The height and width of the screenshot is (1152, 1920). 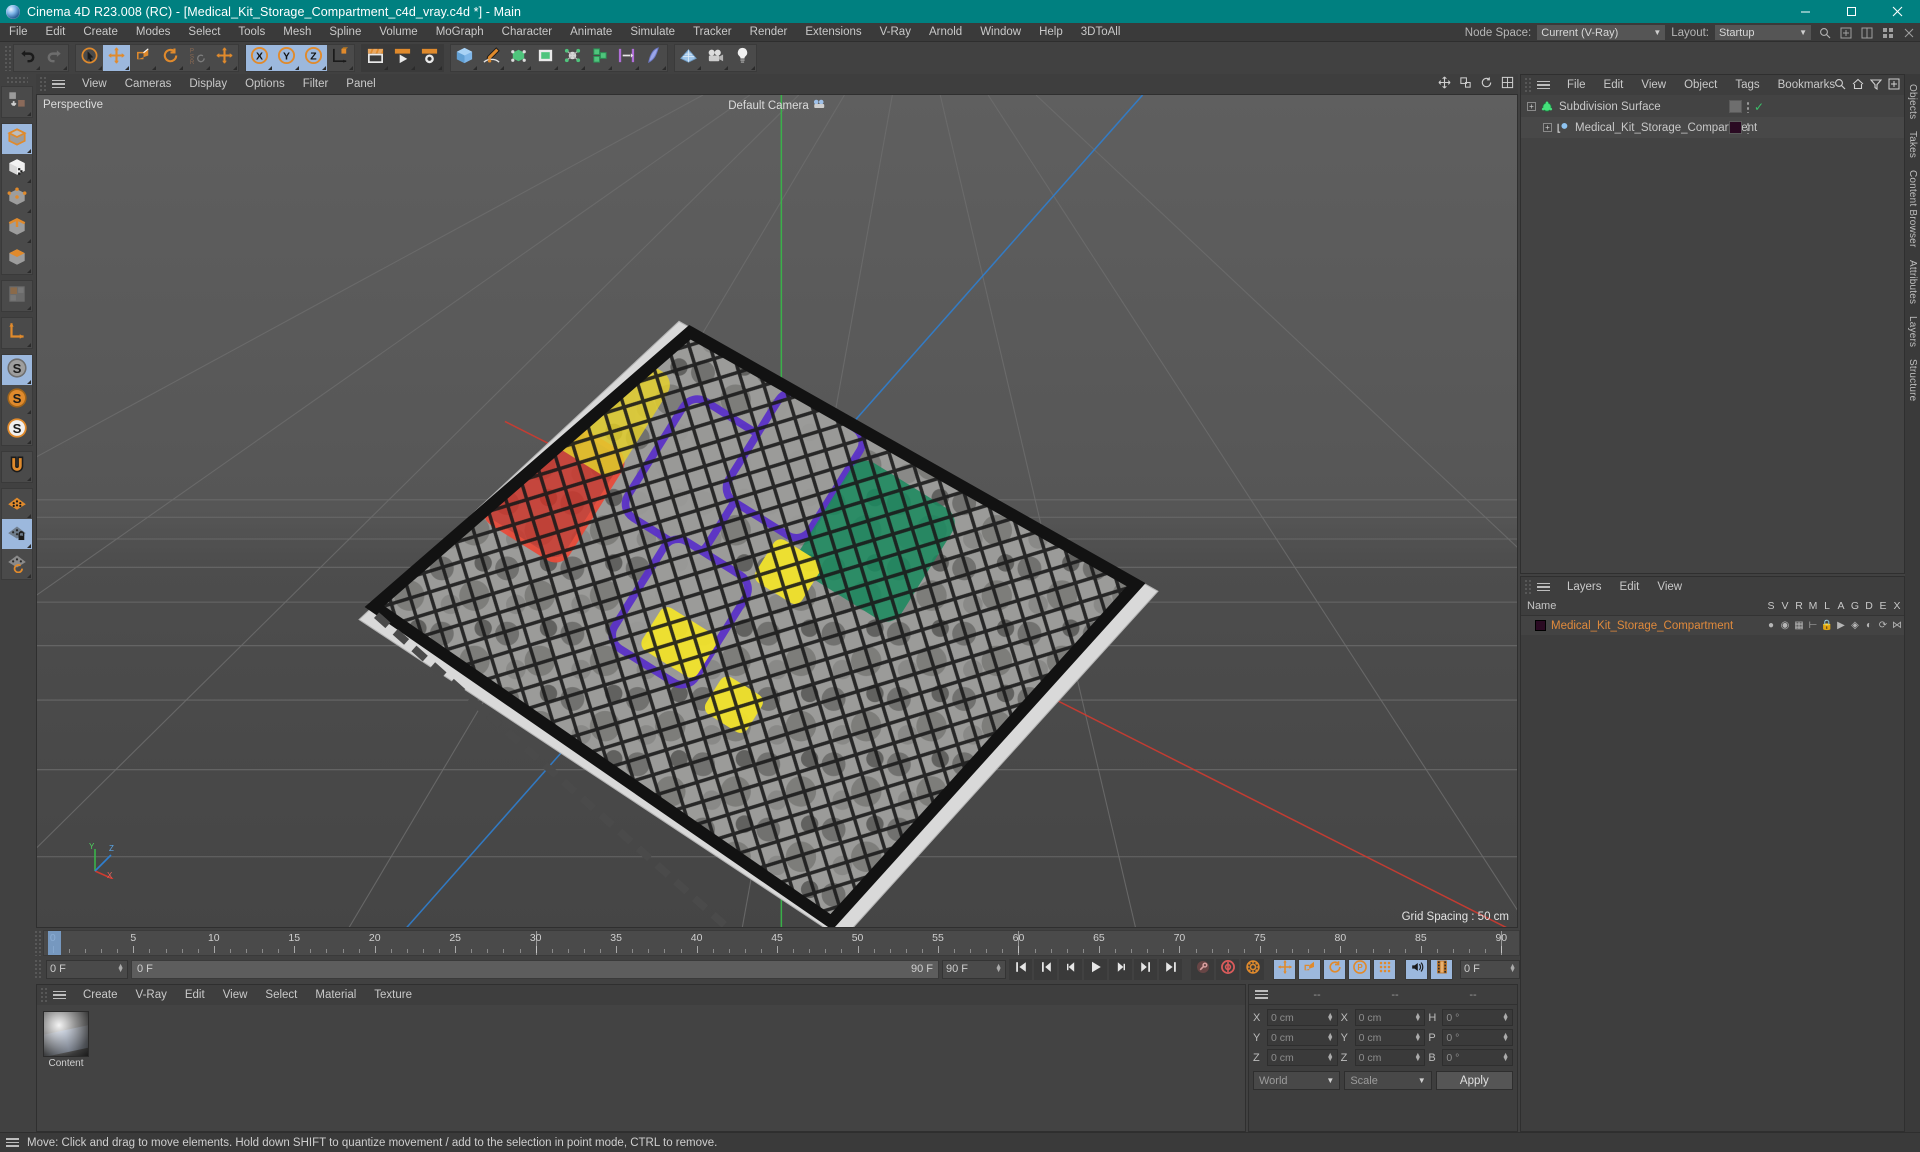 What do you see at coordinates (1527, 85) in the screenshot?
I see `object-drag-handle` at bounding box center [1527, 85].